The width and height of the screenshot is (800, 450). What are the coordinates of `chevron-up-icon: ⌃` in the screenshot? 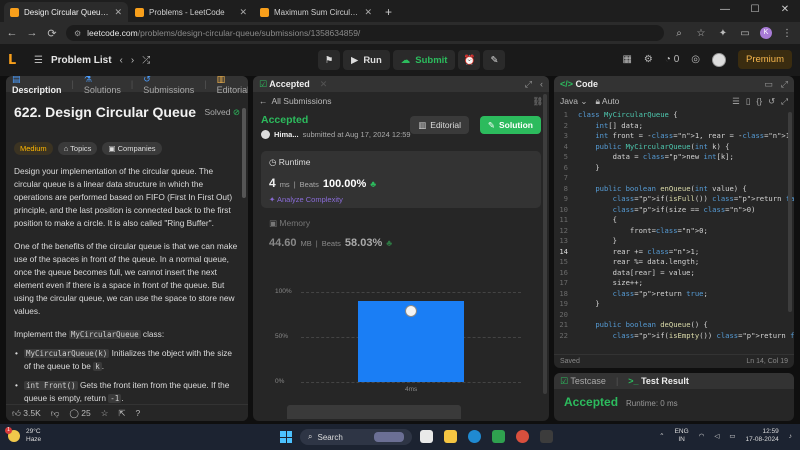 It's located at (661, 436).